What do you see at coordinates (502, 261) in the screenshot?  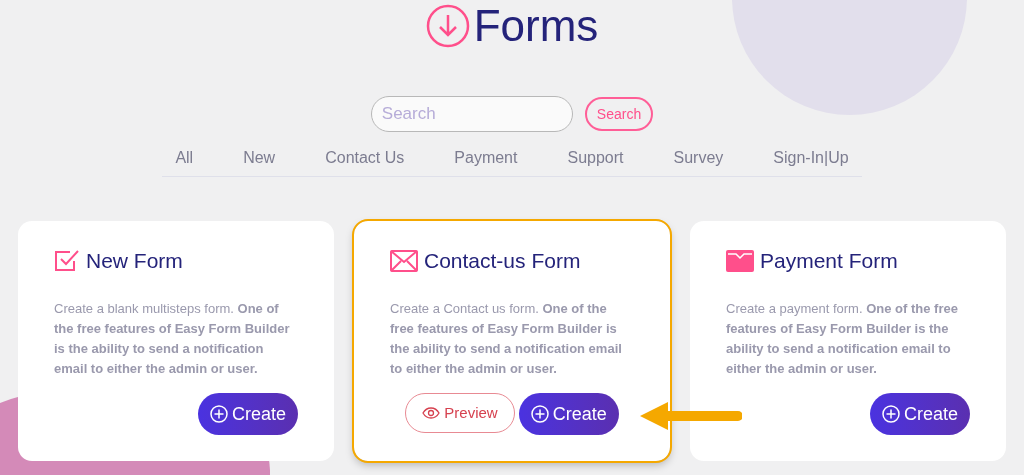 I see `card-title: Contact-us Form` at bounding box center [502, 261].